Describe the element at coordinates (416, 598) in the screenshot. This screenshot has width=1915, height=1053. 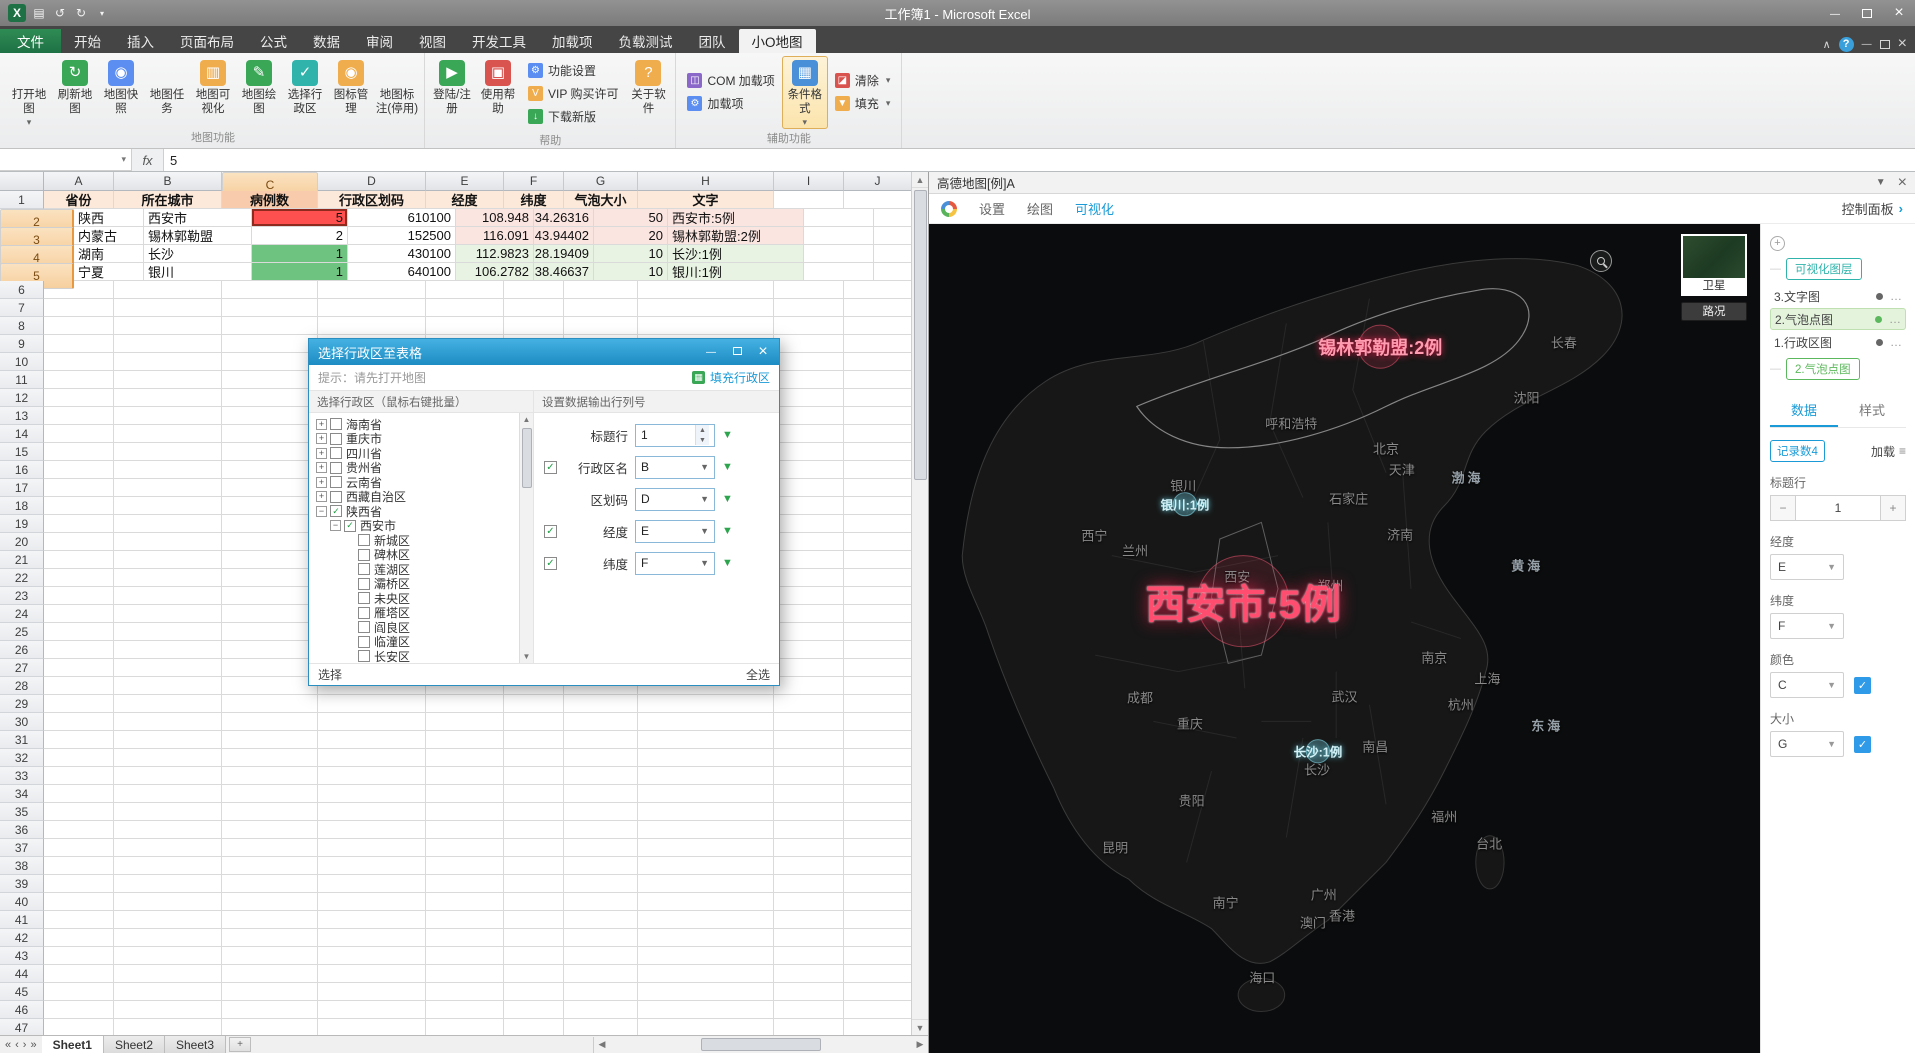
I see `tree-item: 未央区` at that location.